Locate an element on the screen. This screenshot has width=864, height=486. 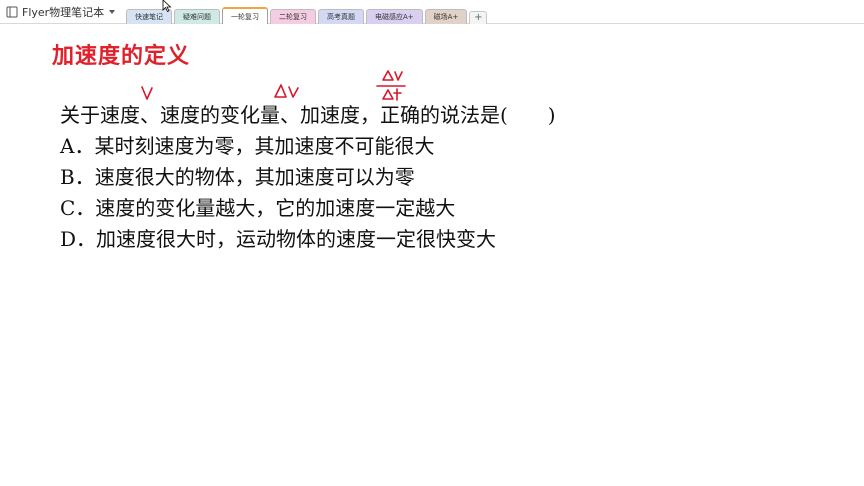
add-section-button: + is located at coordinates (478, 17).